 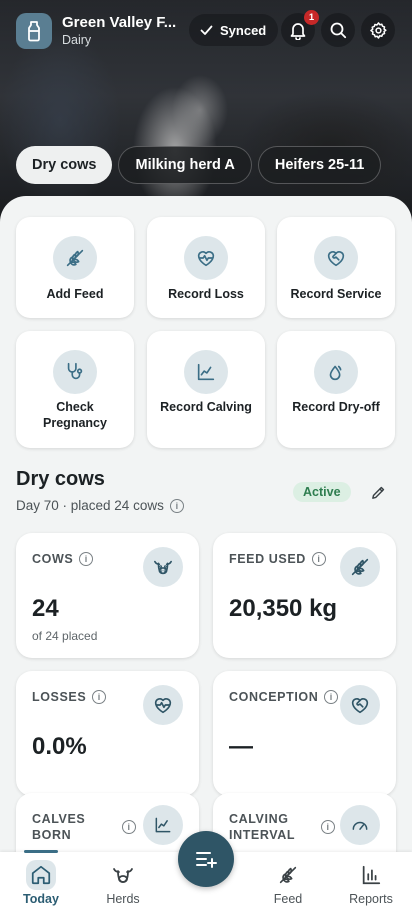 I want to click on chip-milking-herd-a: Milking herd A, so click(x=185, y=165).